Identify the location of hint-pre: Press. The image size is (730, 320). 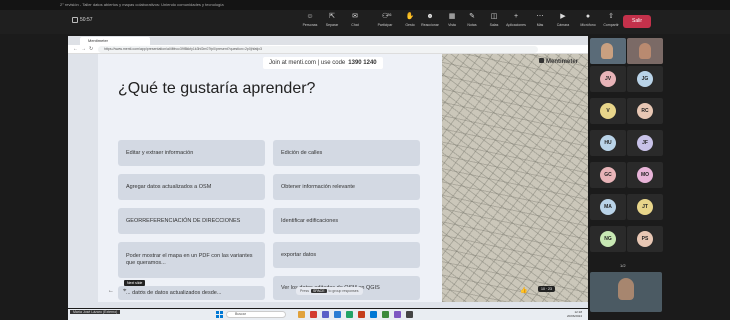
(304, 291).